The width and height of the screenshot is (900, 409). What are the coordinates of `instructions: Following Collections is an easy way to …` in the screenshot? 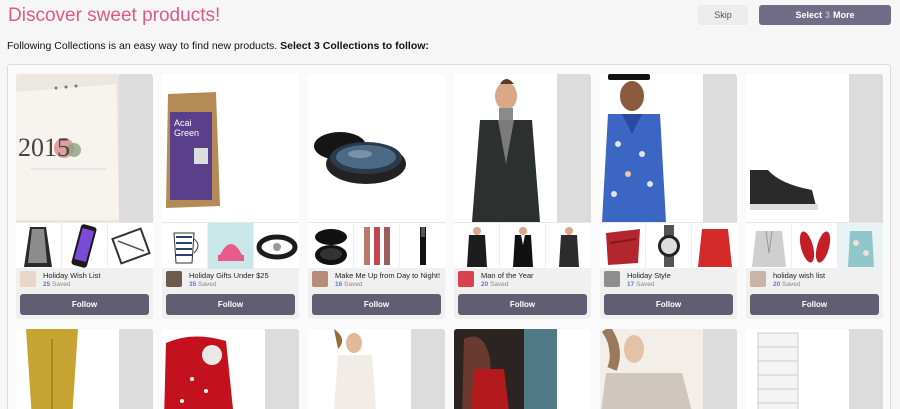 It's located at (218, 46).